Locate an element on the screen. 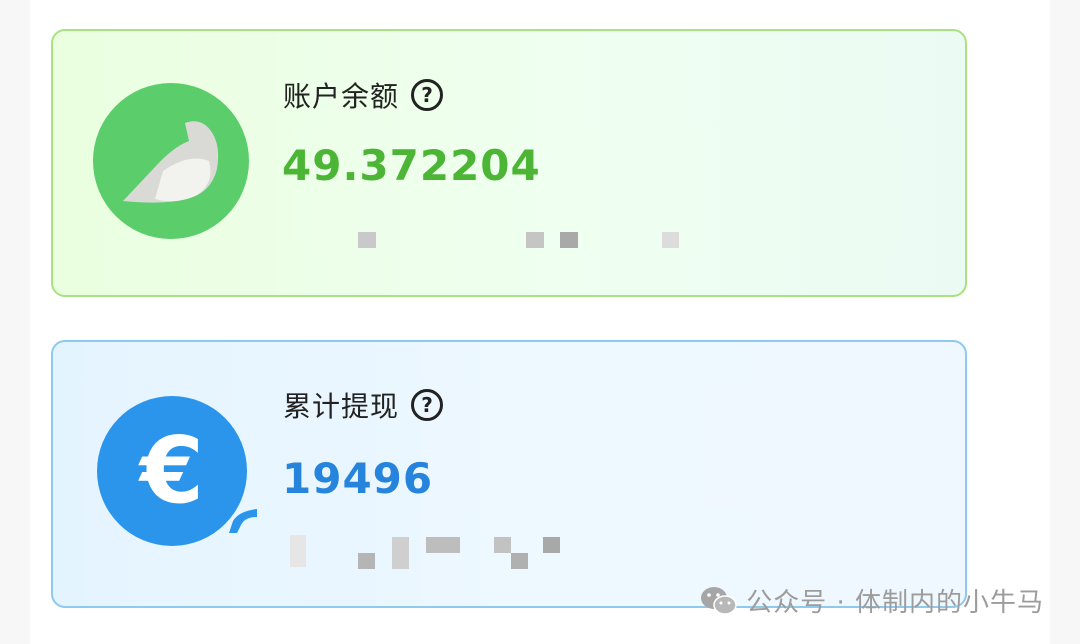 This screenshot has width=1080, height=644. watermark: 公众号 · 体制内的小牛马 is located at coordinates (872, 600).